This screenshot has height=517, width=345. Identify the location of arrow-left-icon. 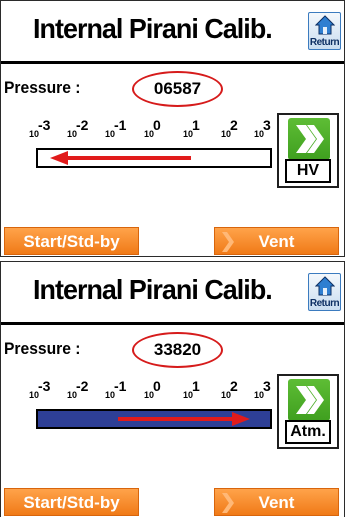
(120, 158).